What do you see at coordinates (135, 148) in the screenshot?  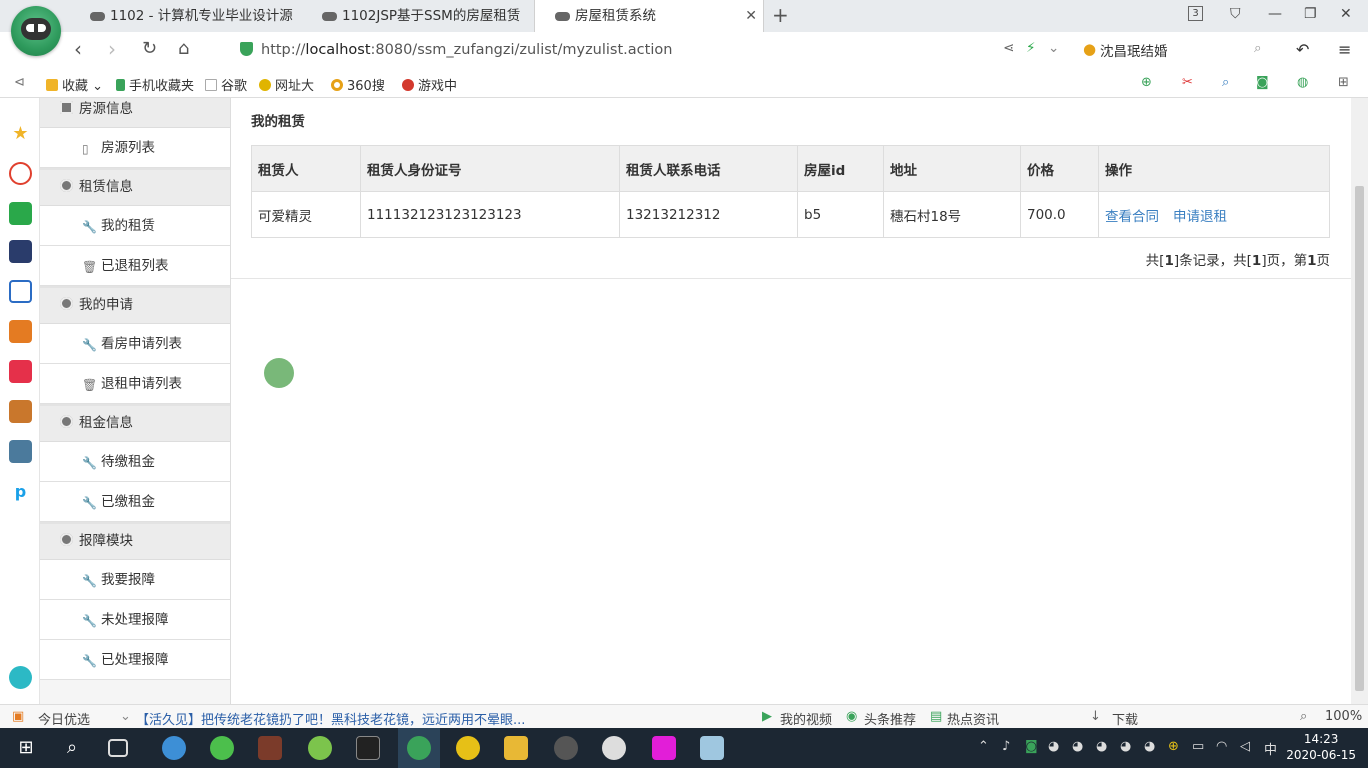 I see `sidebar-item-house-list: ▯ 房源列表` at bounding box center [135, 148].